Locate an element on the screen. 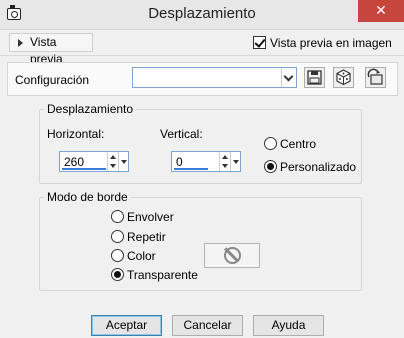 This screenshot has width=404, height=338. preview-toggle-button: Vista previa is located at coordinates (51, 49).